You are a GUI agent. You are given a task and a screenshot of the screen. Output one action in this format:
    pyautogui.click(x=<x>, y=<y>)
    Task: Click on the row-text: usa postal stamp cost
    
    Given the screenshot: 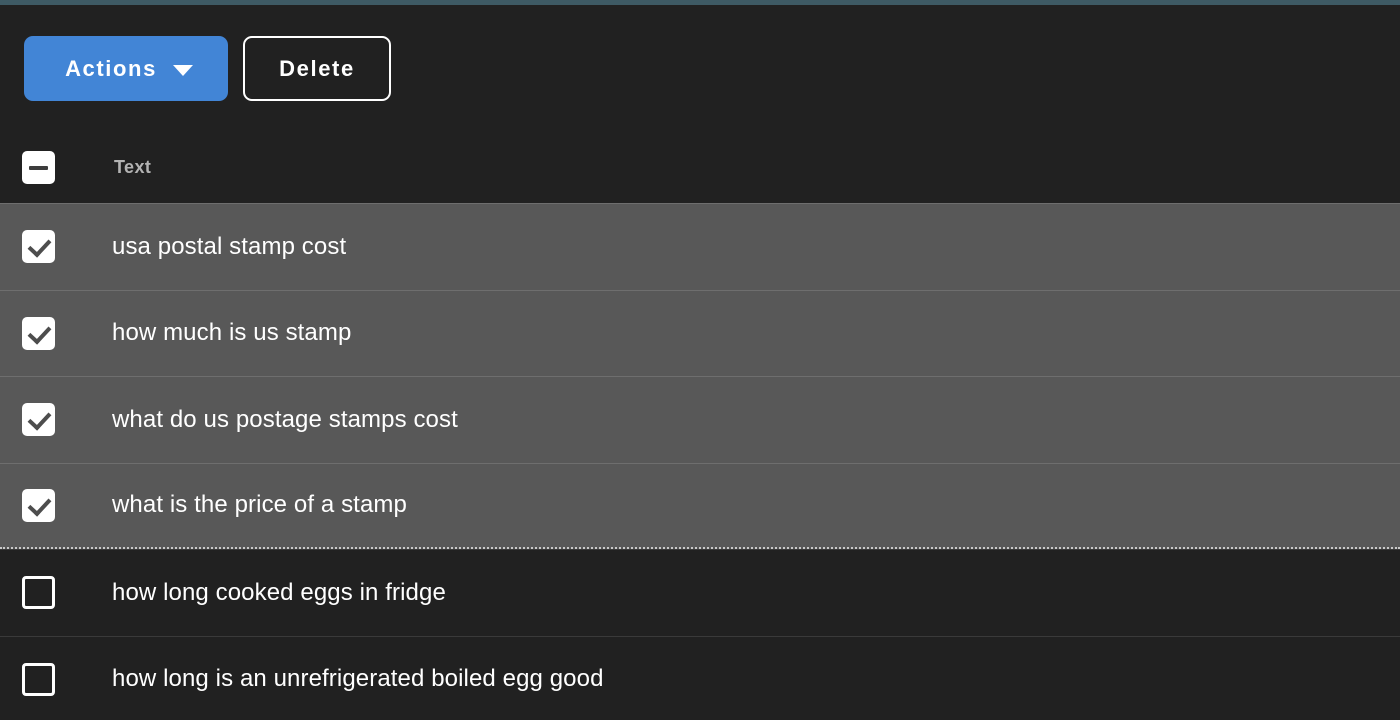 What is the action you would take?
    pyautogui.click(x=229, y=246)
    